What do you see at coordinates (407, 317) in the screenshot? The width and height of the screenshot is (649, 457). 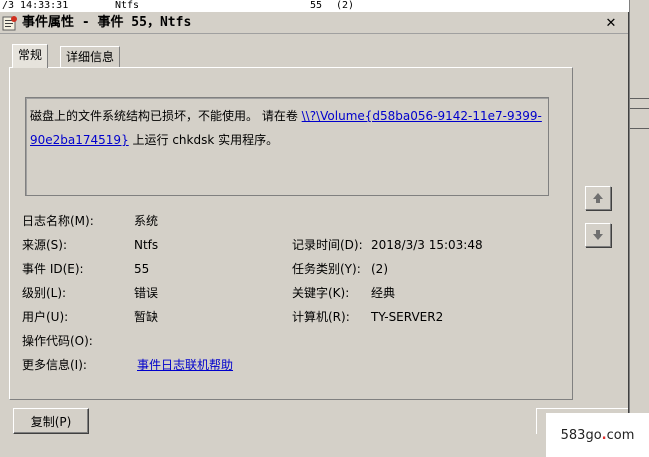 I see `computer-value: TY-SERVER2` at bounding box center [407, 317].